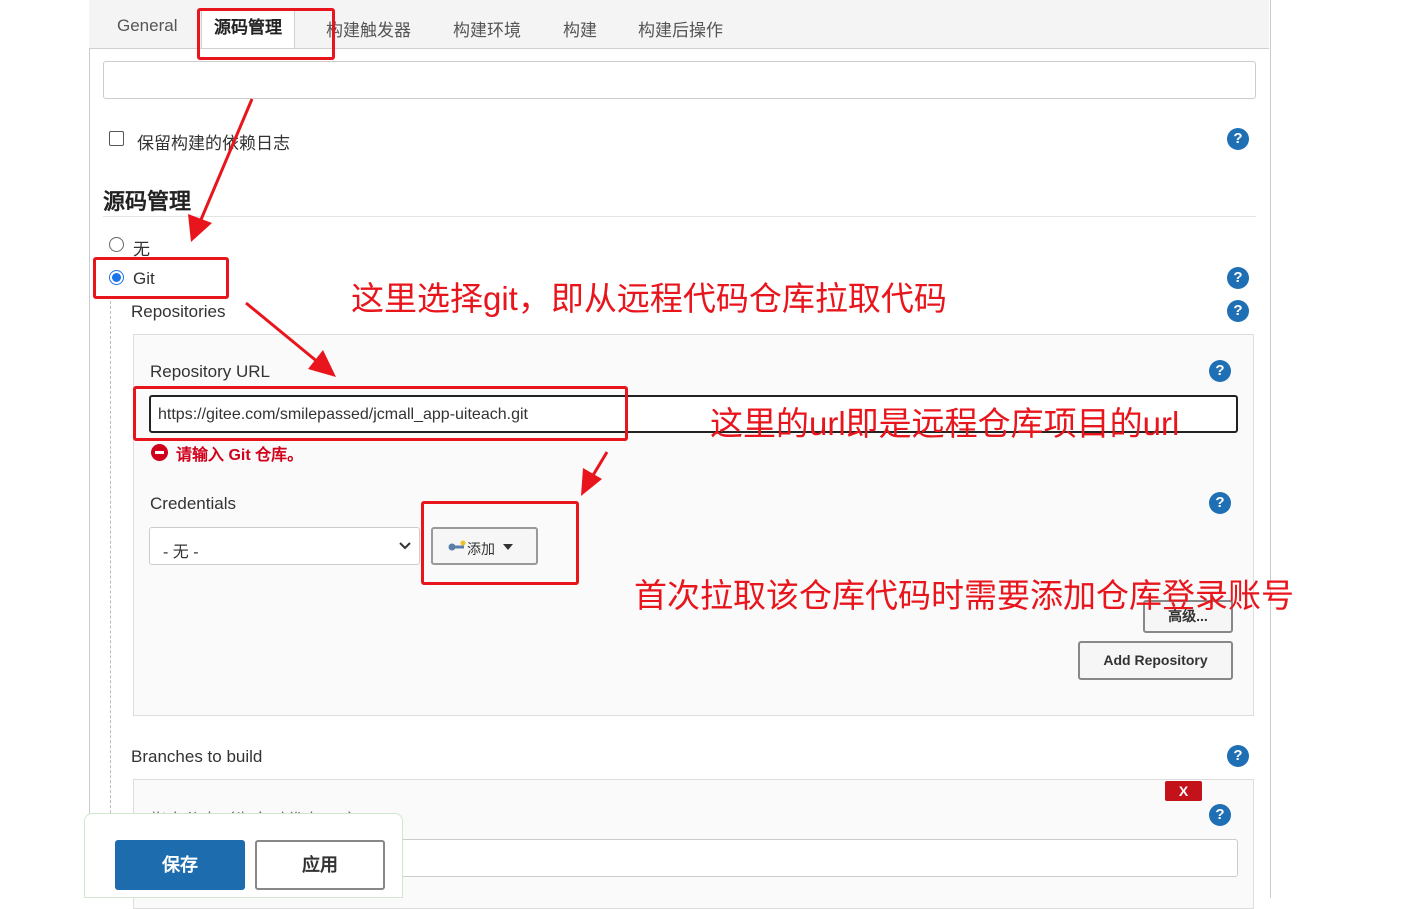 The width and height of the screenshot is (1428, 909). I want to click on annotation-credentials-note: 首次拉取该仓库代码时需要添加仓库登录账号, so click(964, 595).